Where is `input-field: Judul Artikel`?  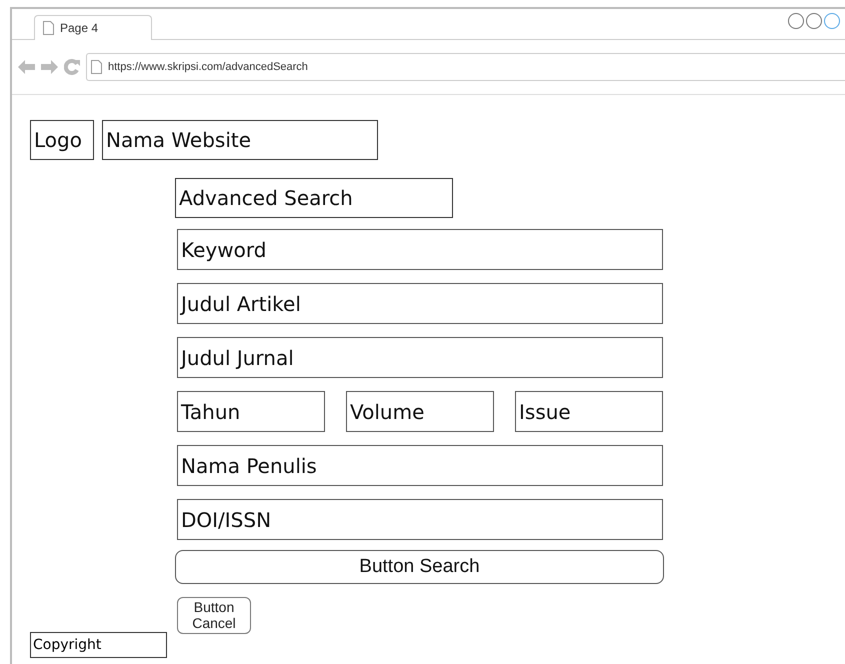
input-field: Judul Artikel is located at coordinates (420, 303).